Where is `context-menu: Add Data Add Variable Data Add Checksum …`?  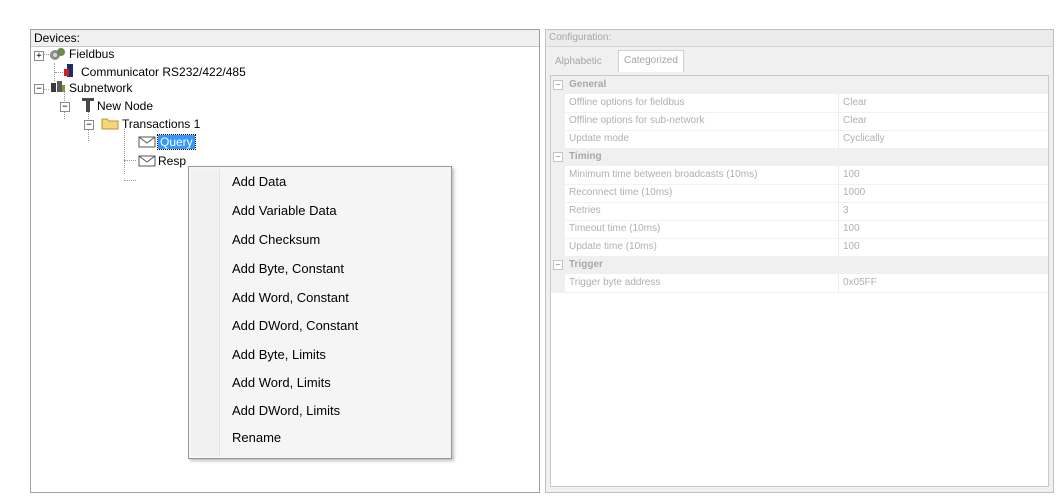 context-menu: Add Data Add Variable Data Add Checksum … is located at coordinates (320, 312).